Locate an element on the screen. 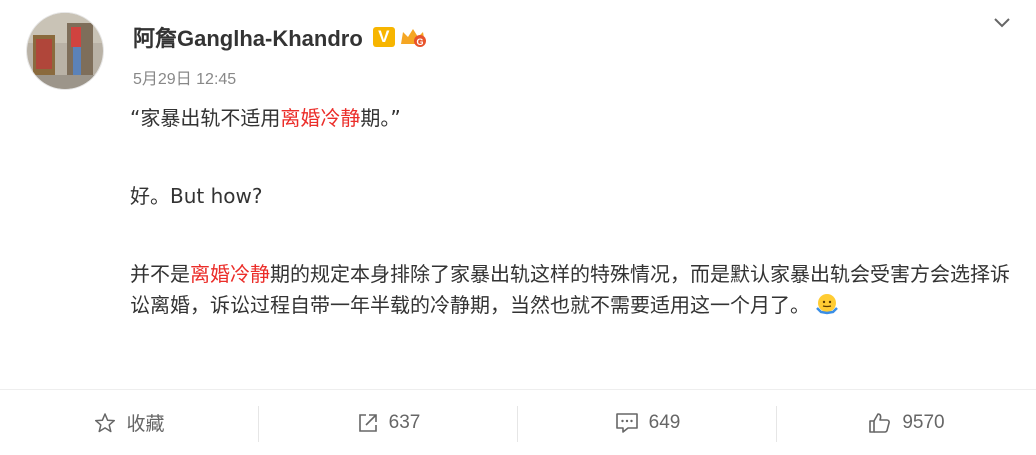  favorite-label: 收藏 is located at coordinates (145, 424).